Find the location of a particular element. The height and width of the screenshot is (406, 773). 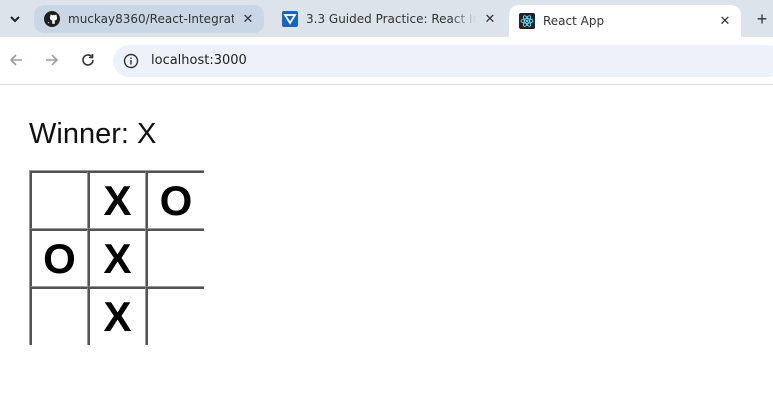

arrow-right-icon is located at coordinates (52, 60).